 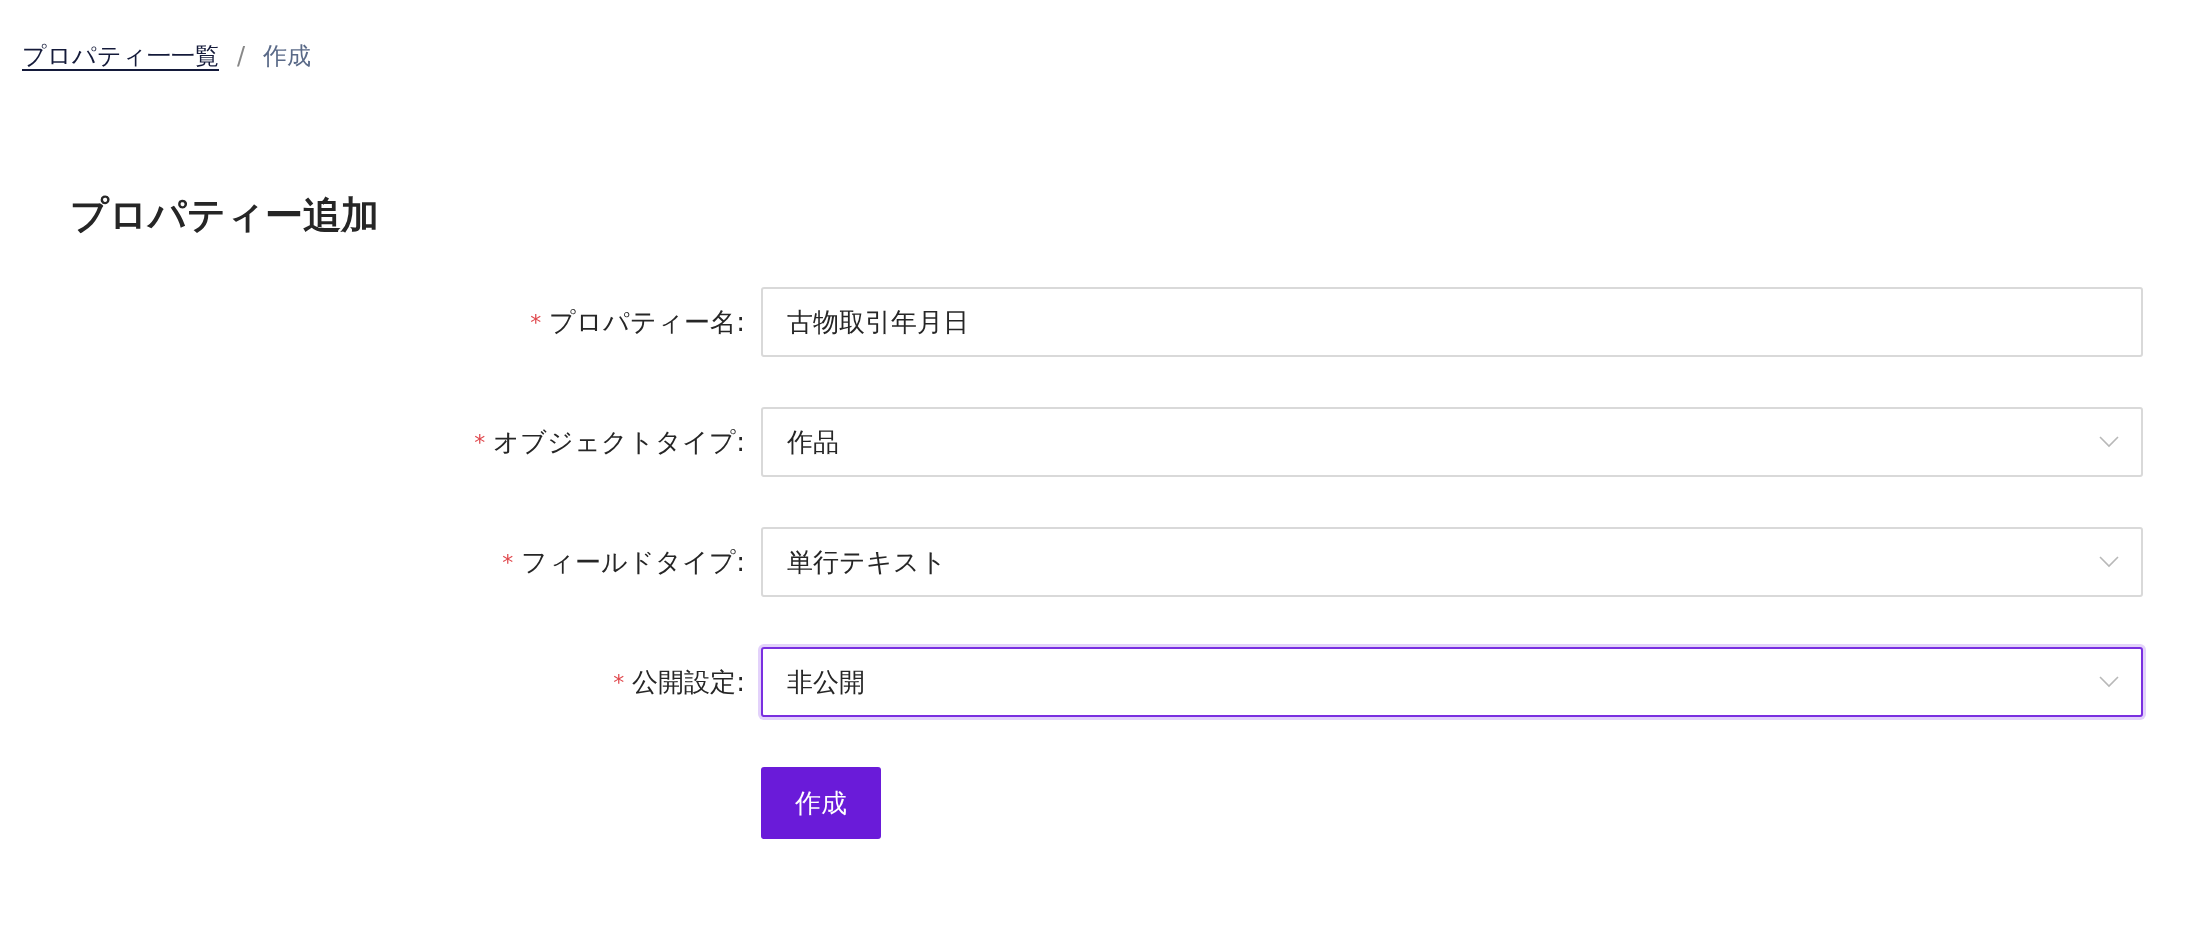 What do you see at coordinates (821, 803) in the screenshot?
I see `create-button: 作成` at bounding box center [821, 803].